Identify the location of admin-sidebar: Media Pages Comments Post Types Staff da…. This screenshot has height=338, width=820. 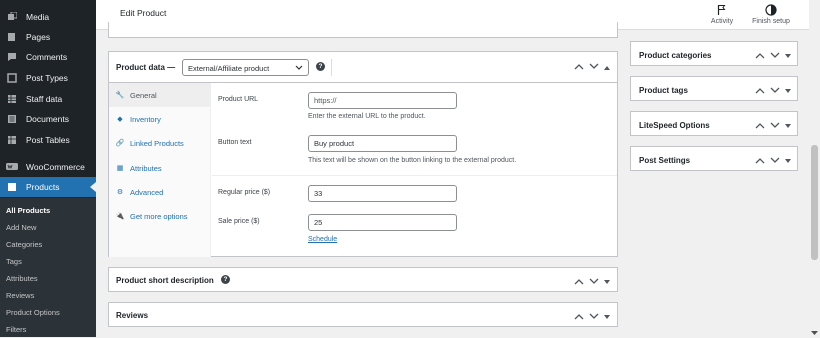
(48, 168).